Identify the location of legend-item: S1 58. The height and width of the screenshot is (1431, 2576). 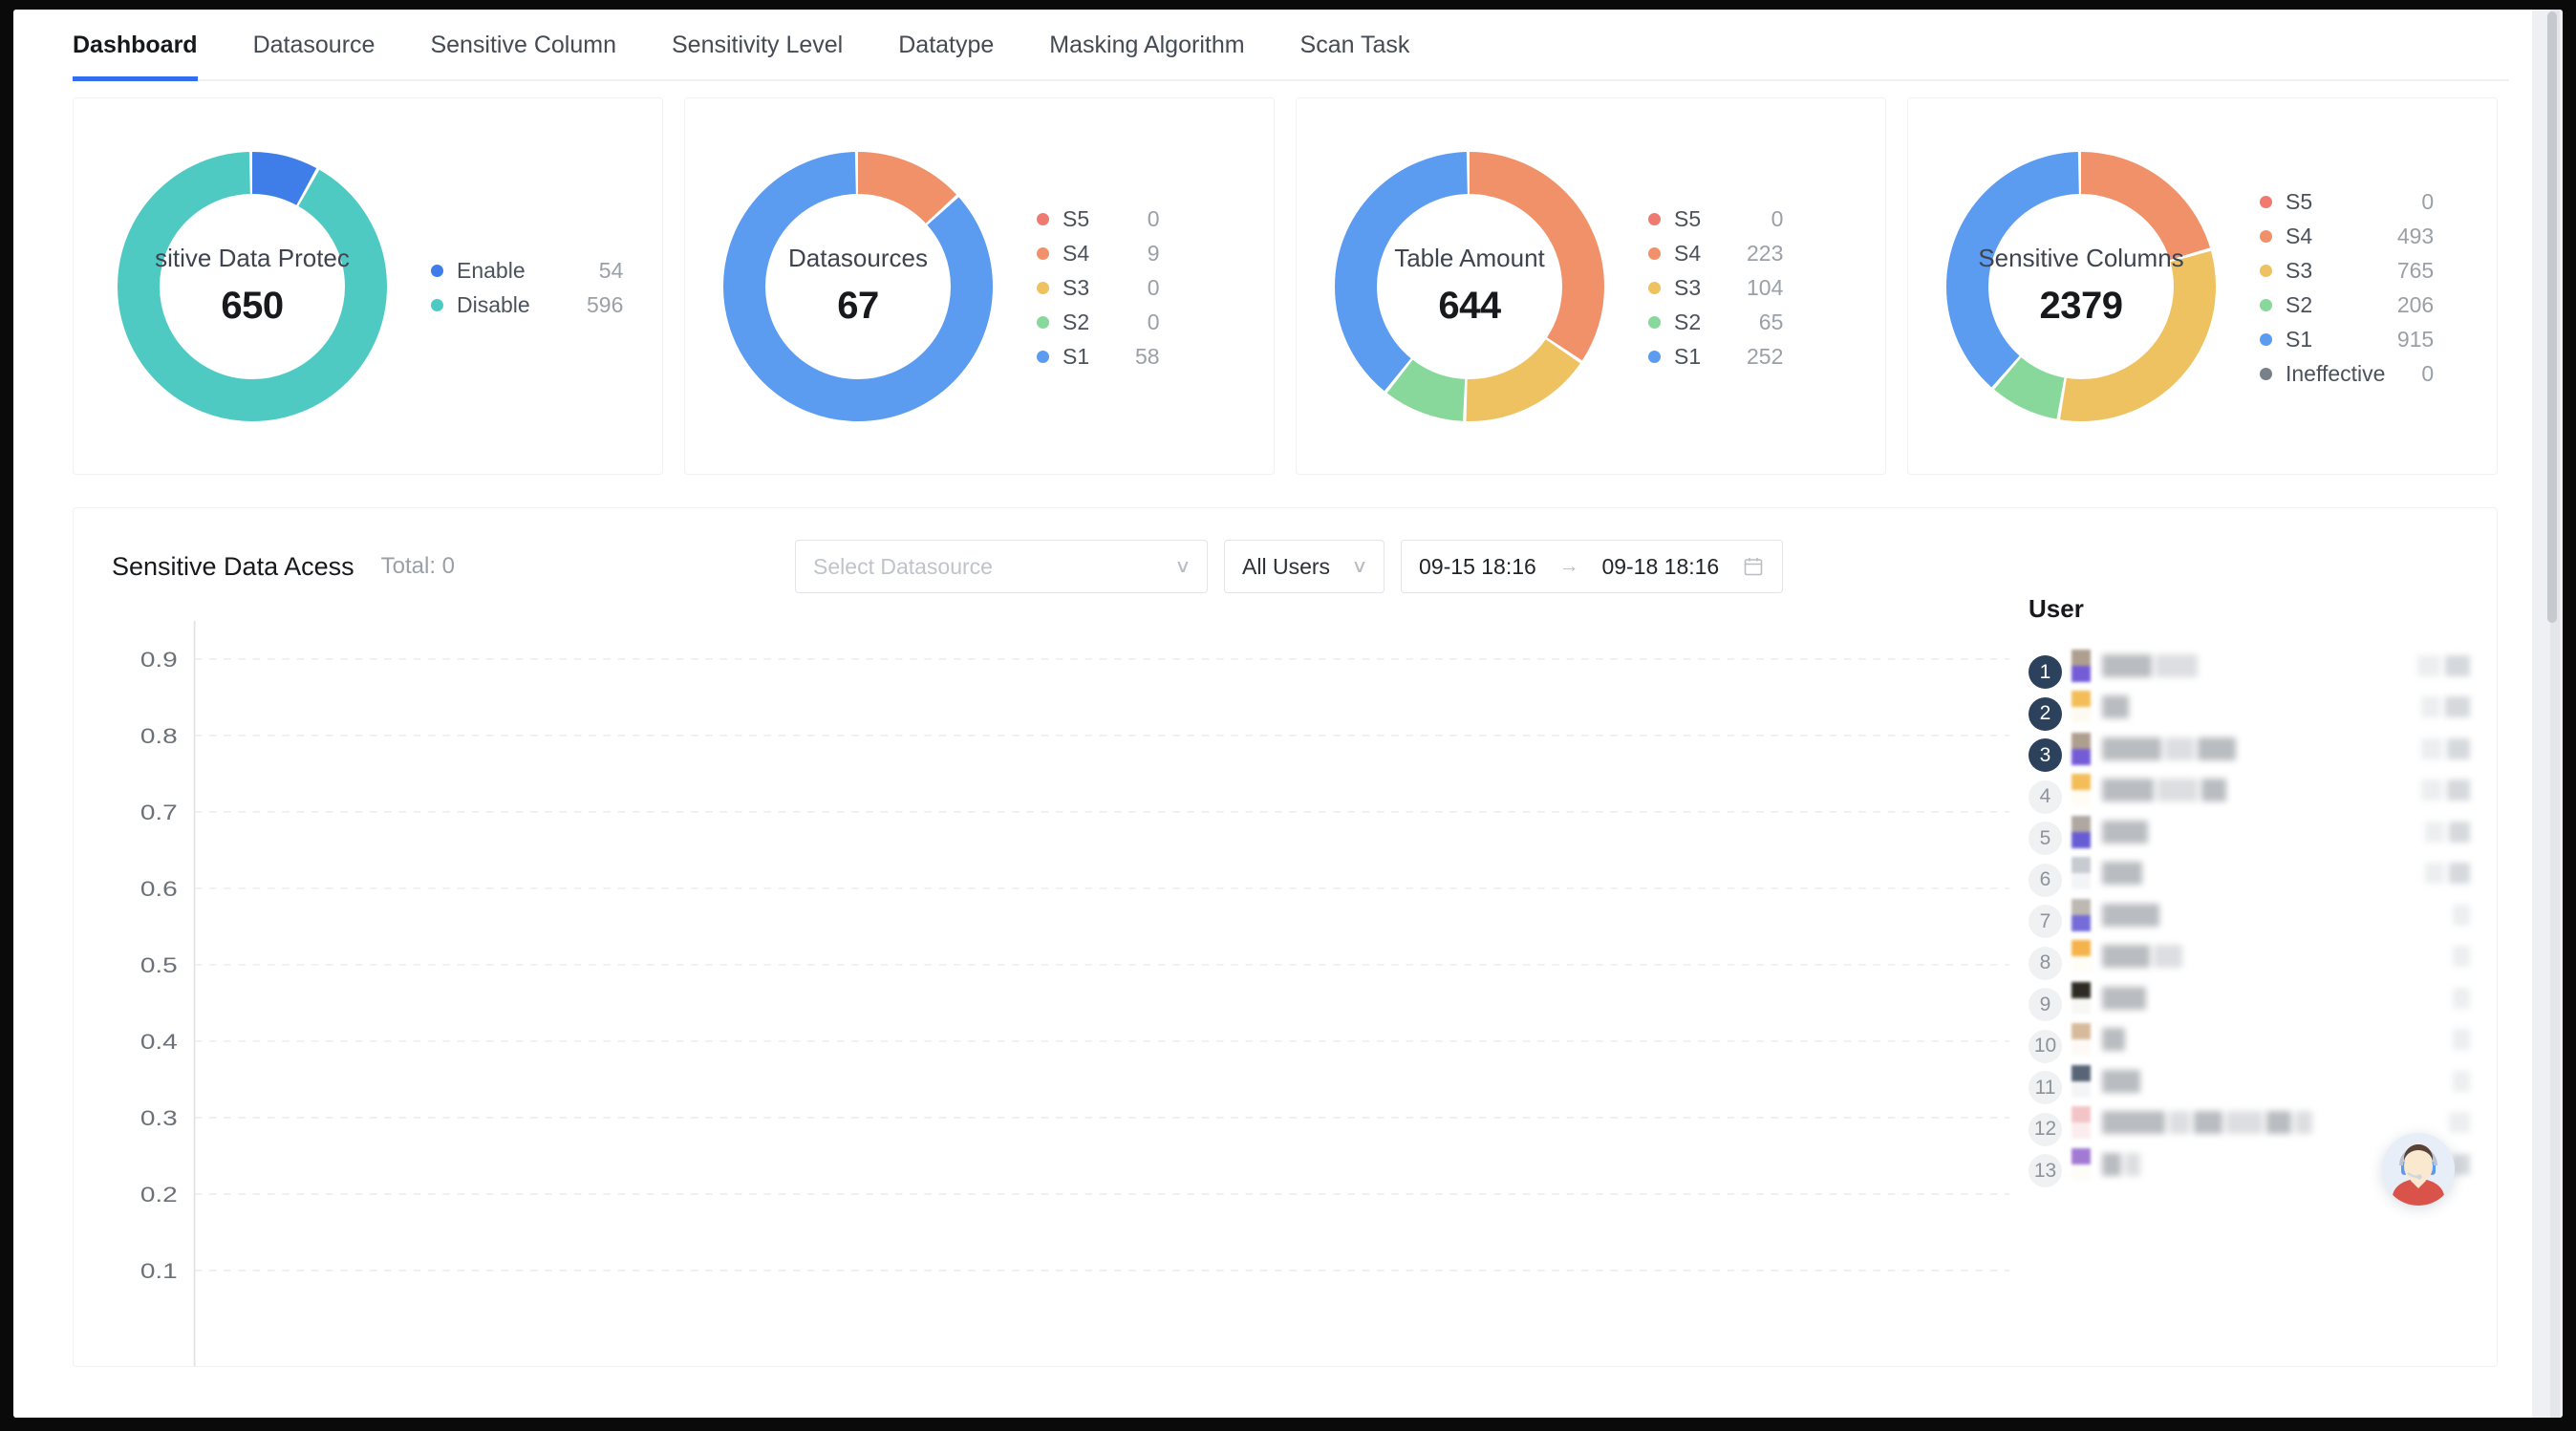
(1098, 357).